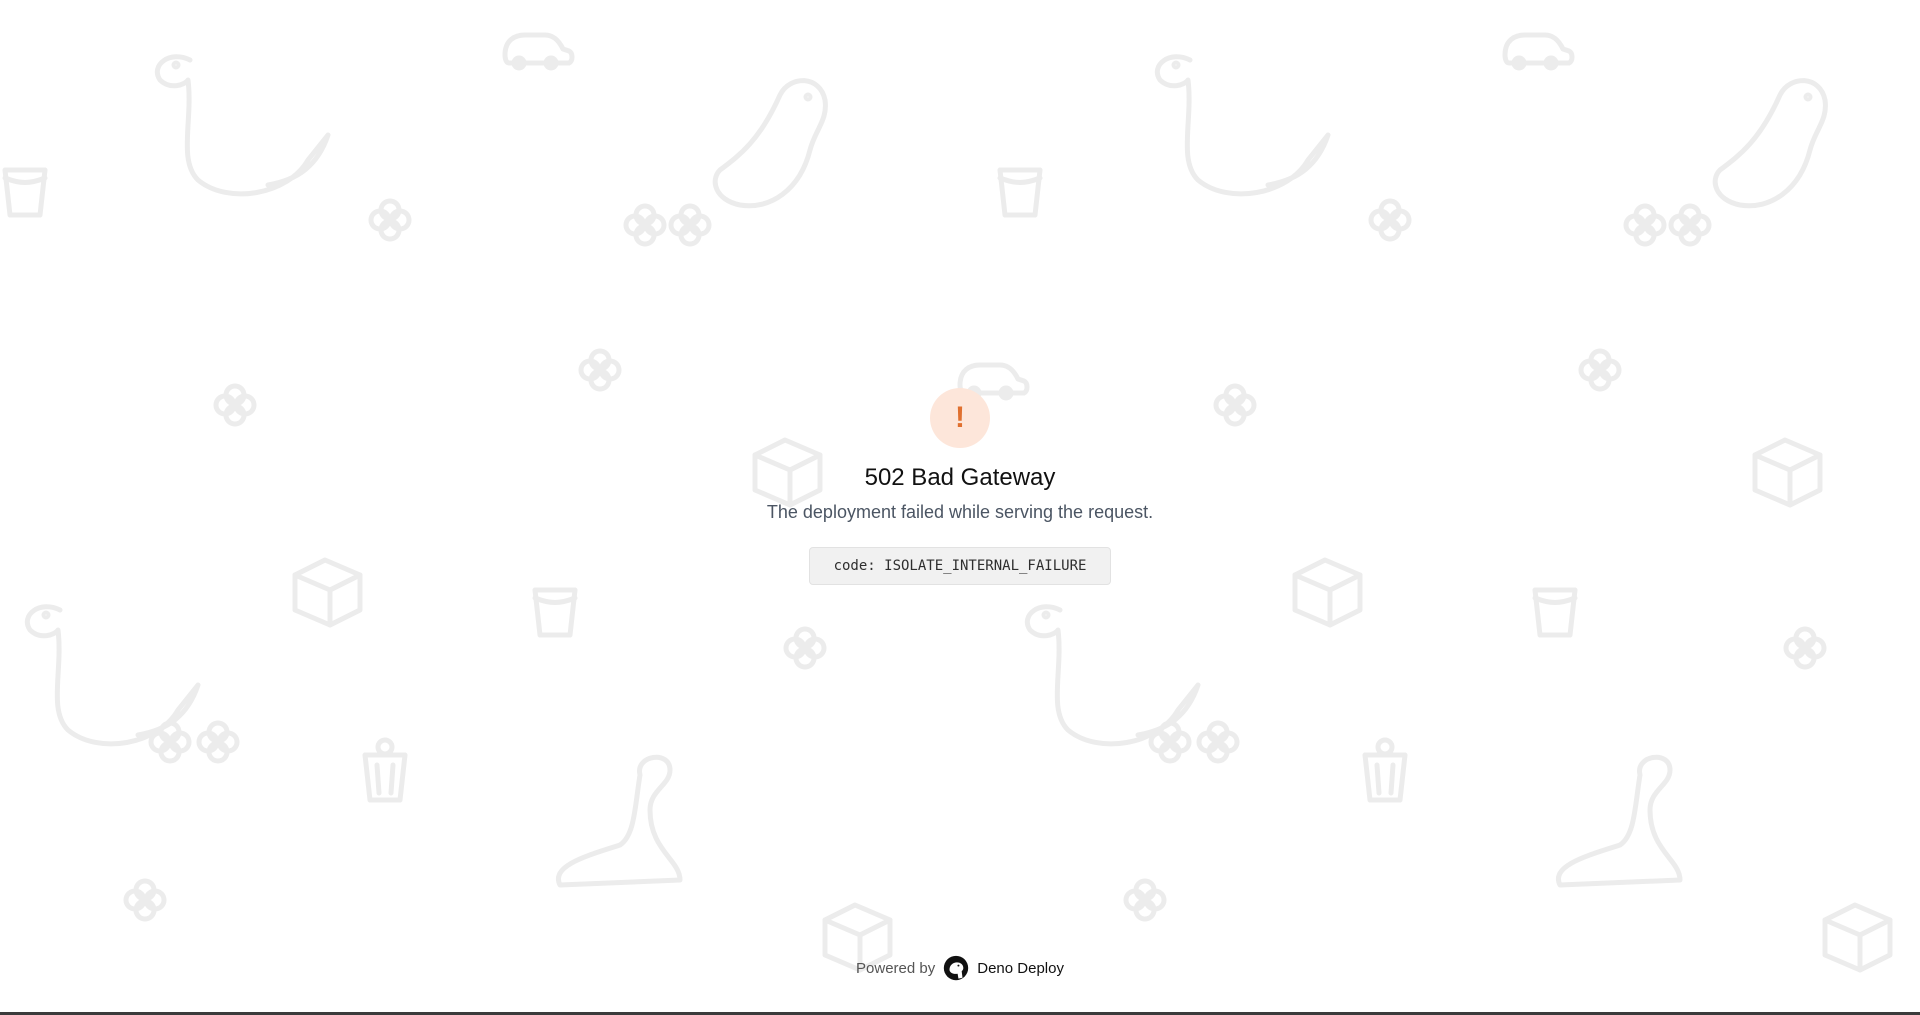 Image resolution: width=1920 pixels, height=1015 pixels. Describe the element at coordinates (1020, 968) in the screenshot. I see `deno-deploy-label: Deno Deploy` at that location.